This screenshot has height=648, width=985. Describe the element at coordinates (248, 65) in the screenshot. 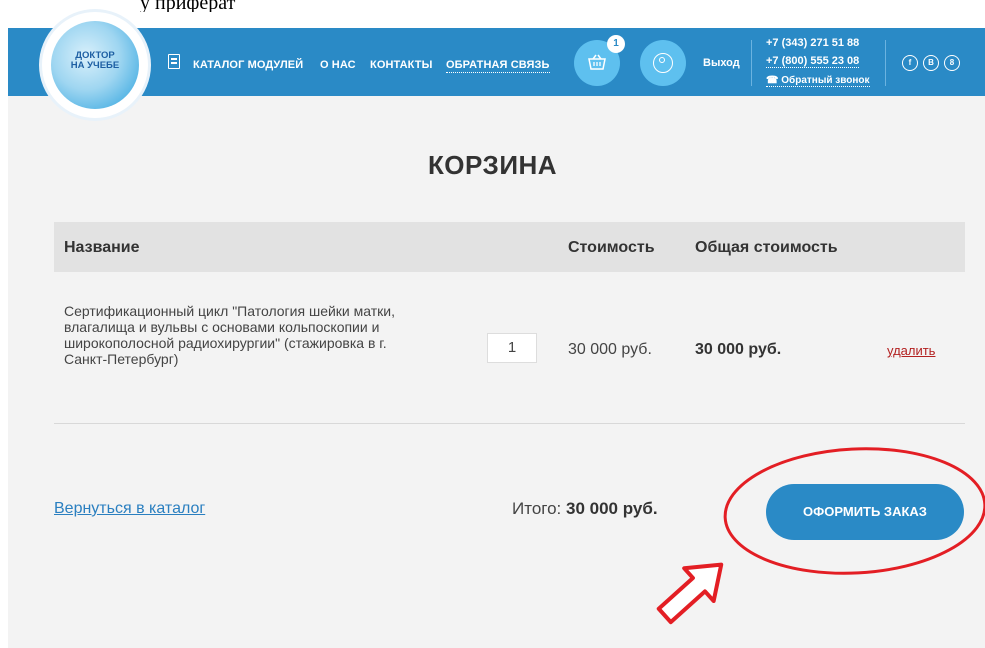

I see `nav-catalog: КАТАЛОГ МОДУЛЕЙ` at that location.